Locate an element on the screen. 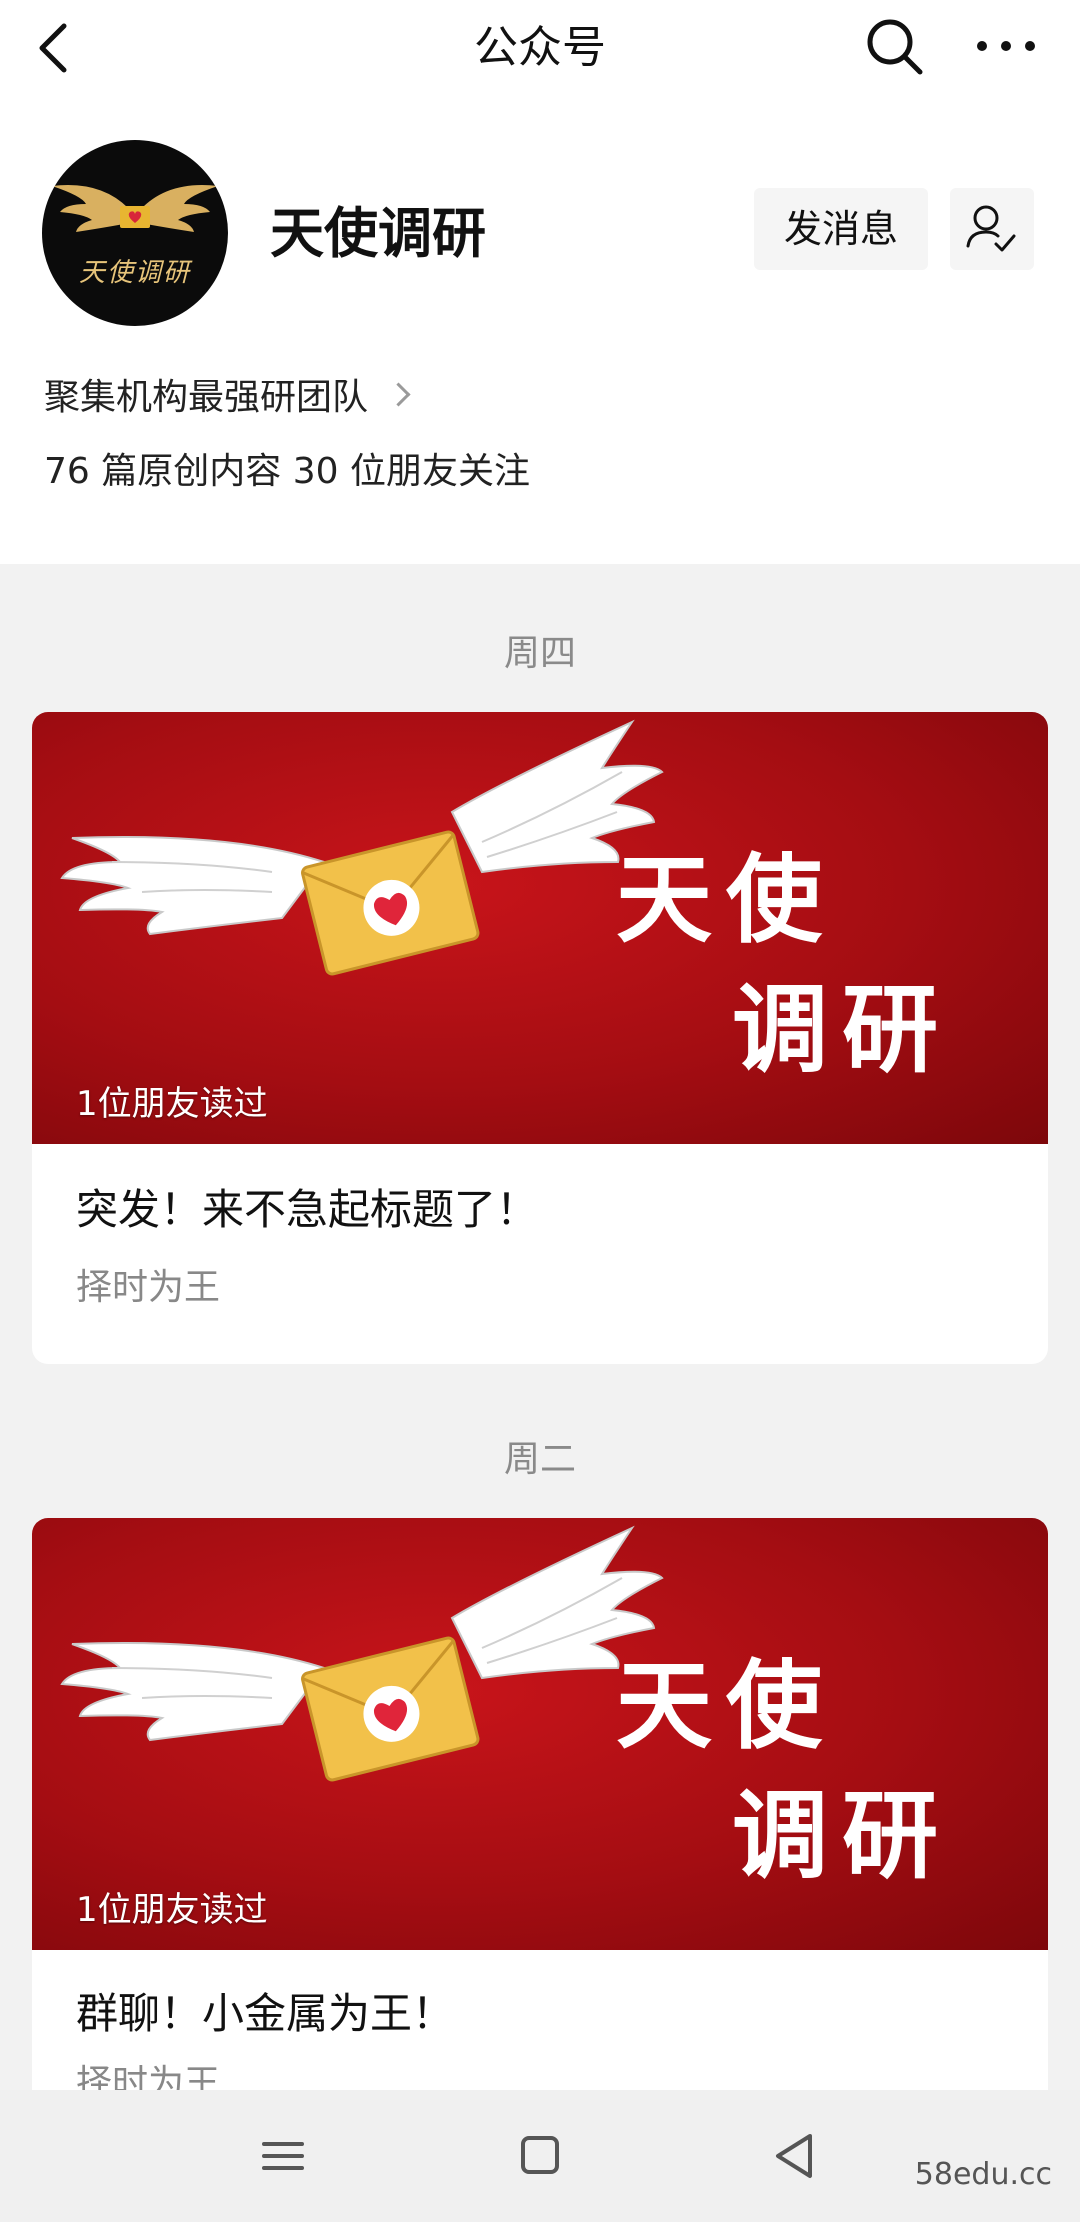 The image size is (1080, 2222). home-icon is located at coordinates (540, 2156).